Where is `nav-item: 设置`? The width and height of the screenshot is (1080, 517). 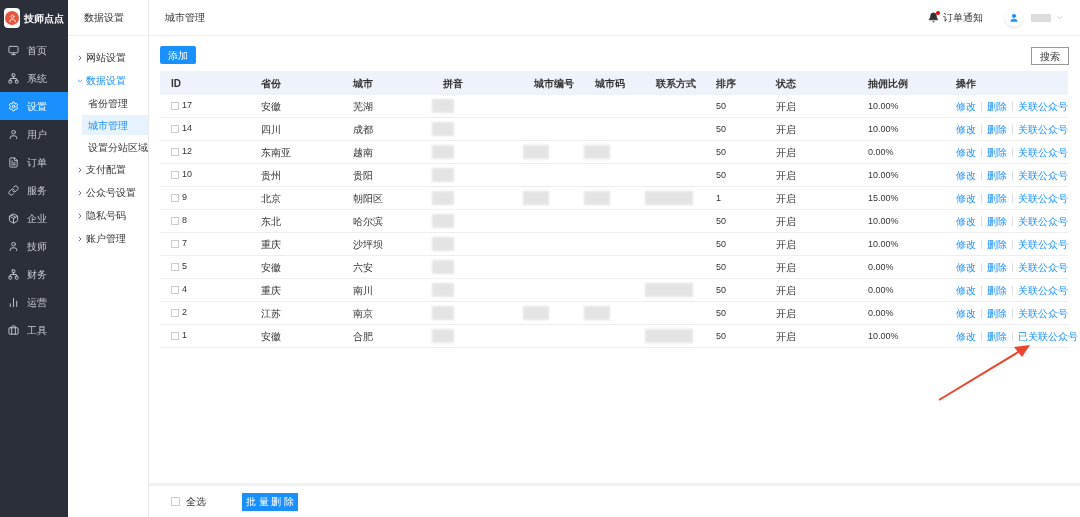
nav-item: 设置 is located at coordinates (34, 106).